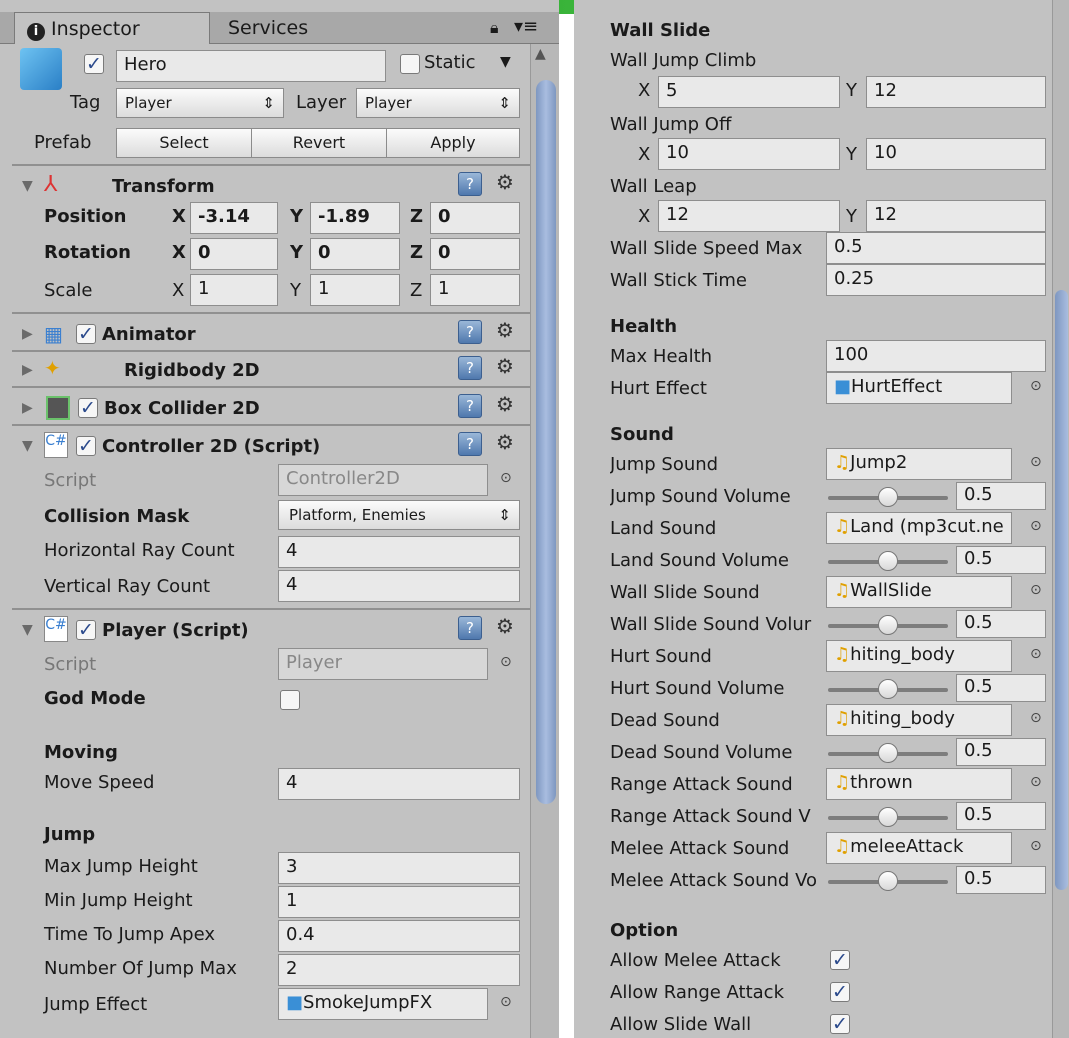 The width and height of the screenshot is (1069, 1038). What do you see at coordinates (936, 280) in the screenshot?
I see `wall-stick-time-field: 0.25` at bounding box center [936, 280].